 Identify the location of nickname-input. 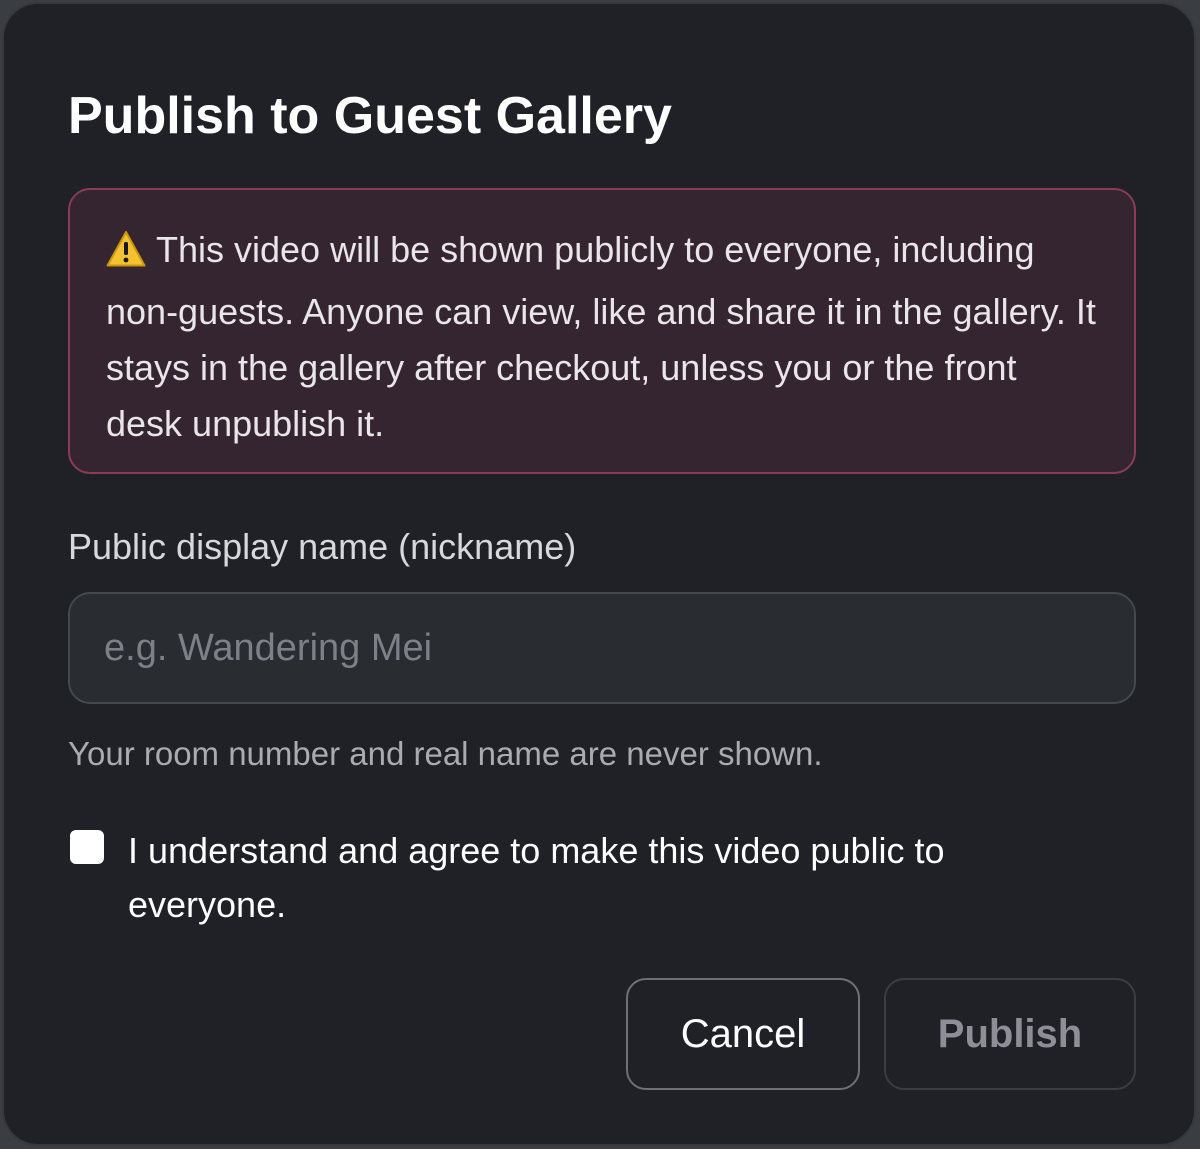
(602, 648).